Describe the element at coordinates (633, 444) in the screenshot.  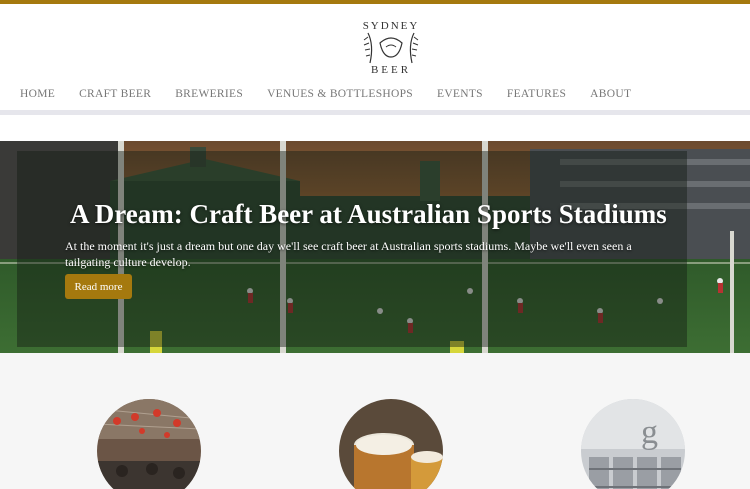
I see `kegs-photo: g` at that location.